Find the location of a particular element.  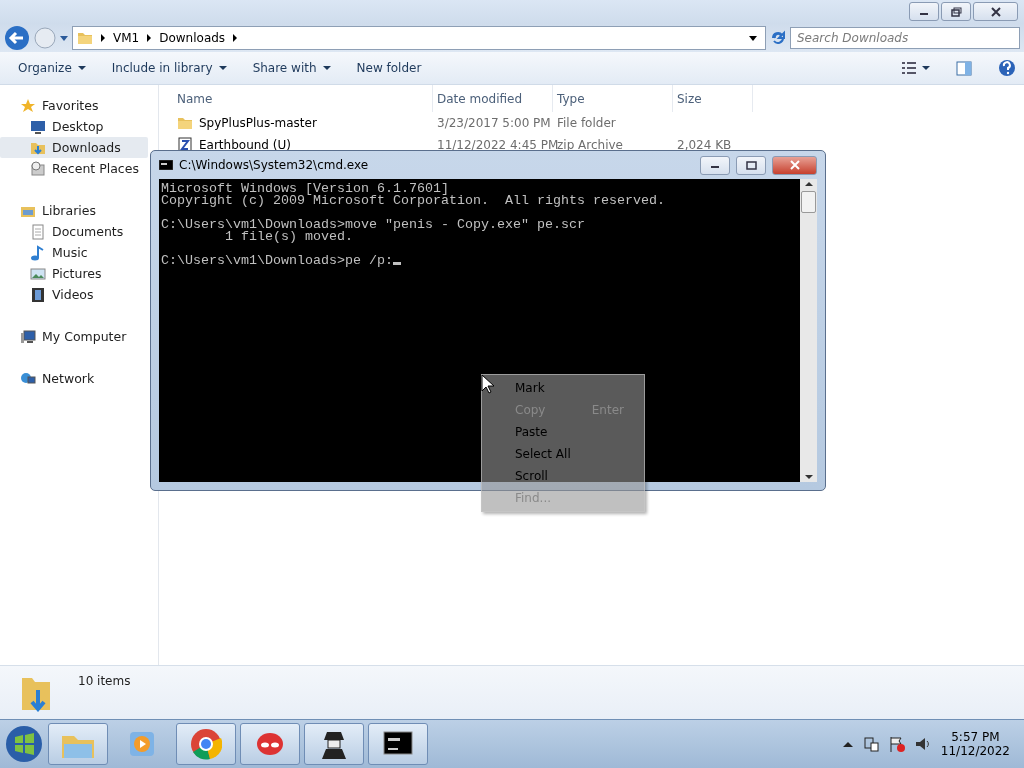

sidebar-label: Documents is located at coordinates (88, 231).